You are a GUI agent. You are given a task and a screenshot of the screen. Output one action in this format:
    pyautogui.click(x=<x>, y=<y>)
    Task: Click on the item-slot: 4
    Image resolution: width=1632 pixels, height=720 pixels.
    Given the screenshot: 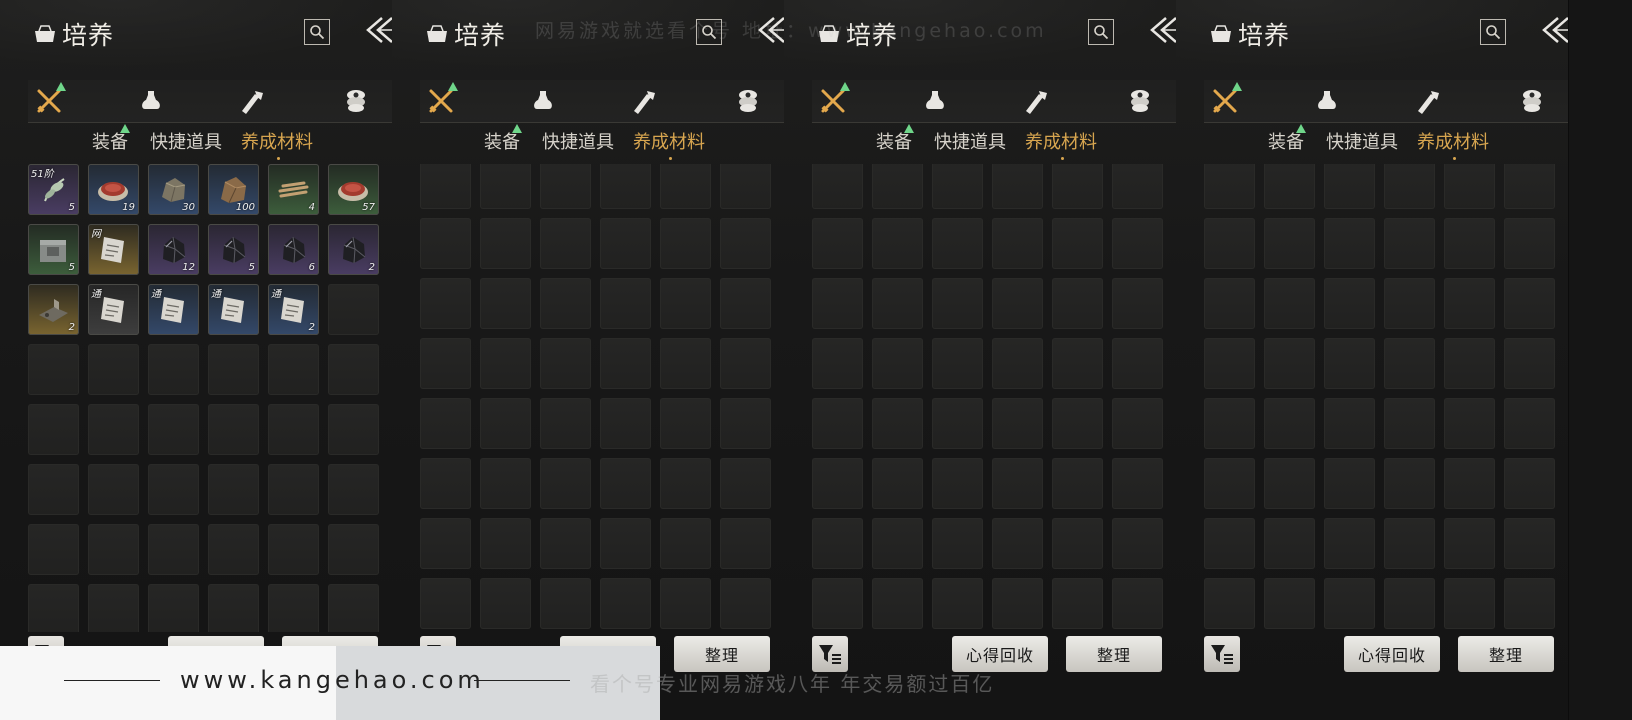 What is the action you would take?
    pyautogui.click(x=293, y=189)
    